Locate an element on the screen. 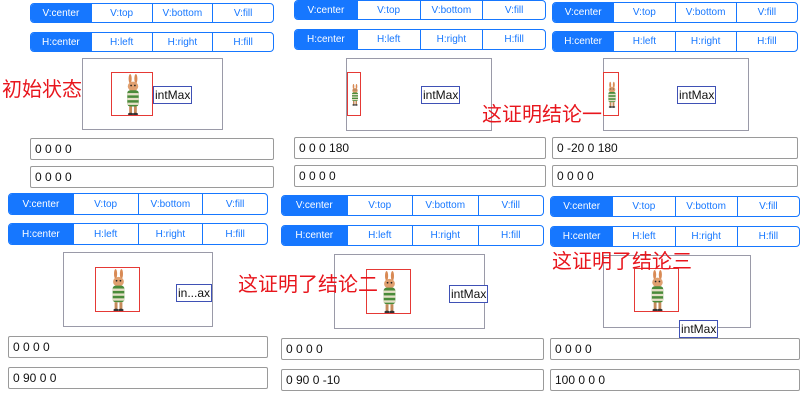 The width and height of the screenshot is (800, 400). image-edge-insets-field: 0 0 0 180 is located at coordinates (420, 148).